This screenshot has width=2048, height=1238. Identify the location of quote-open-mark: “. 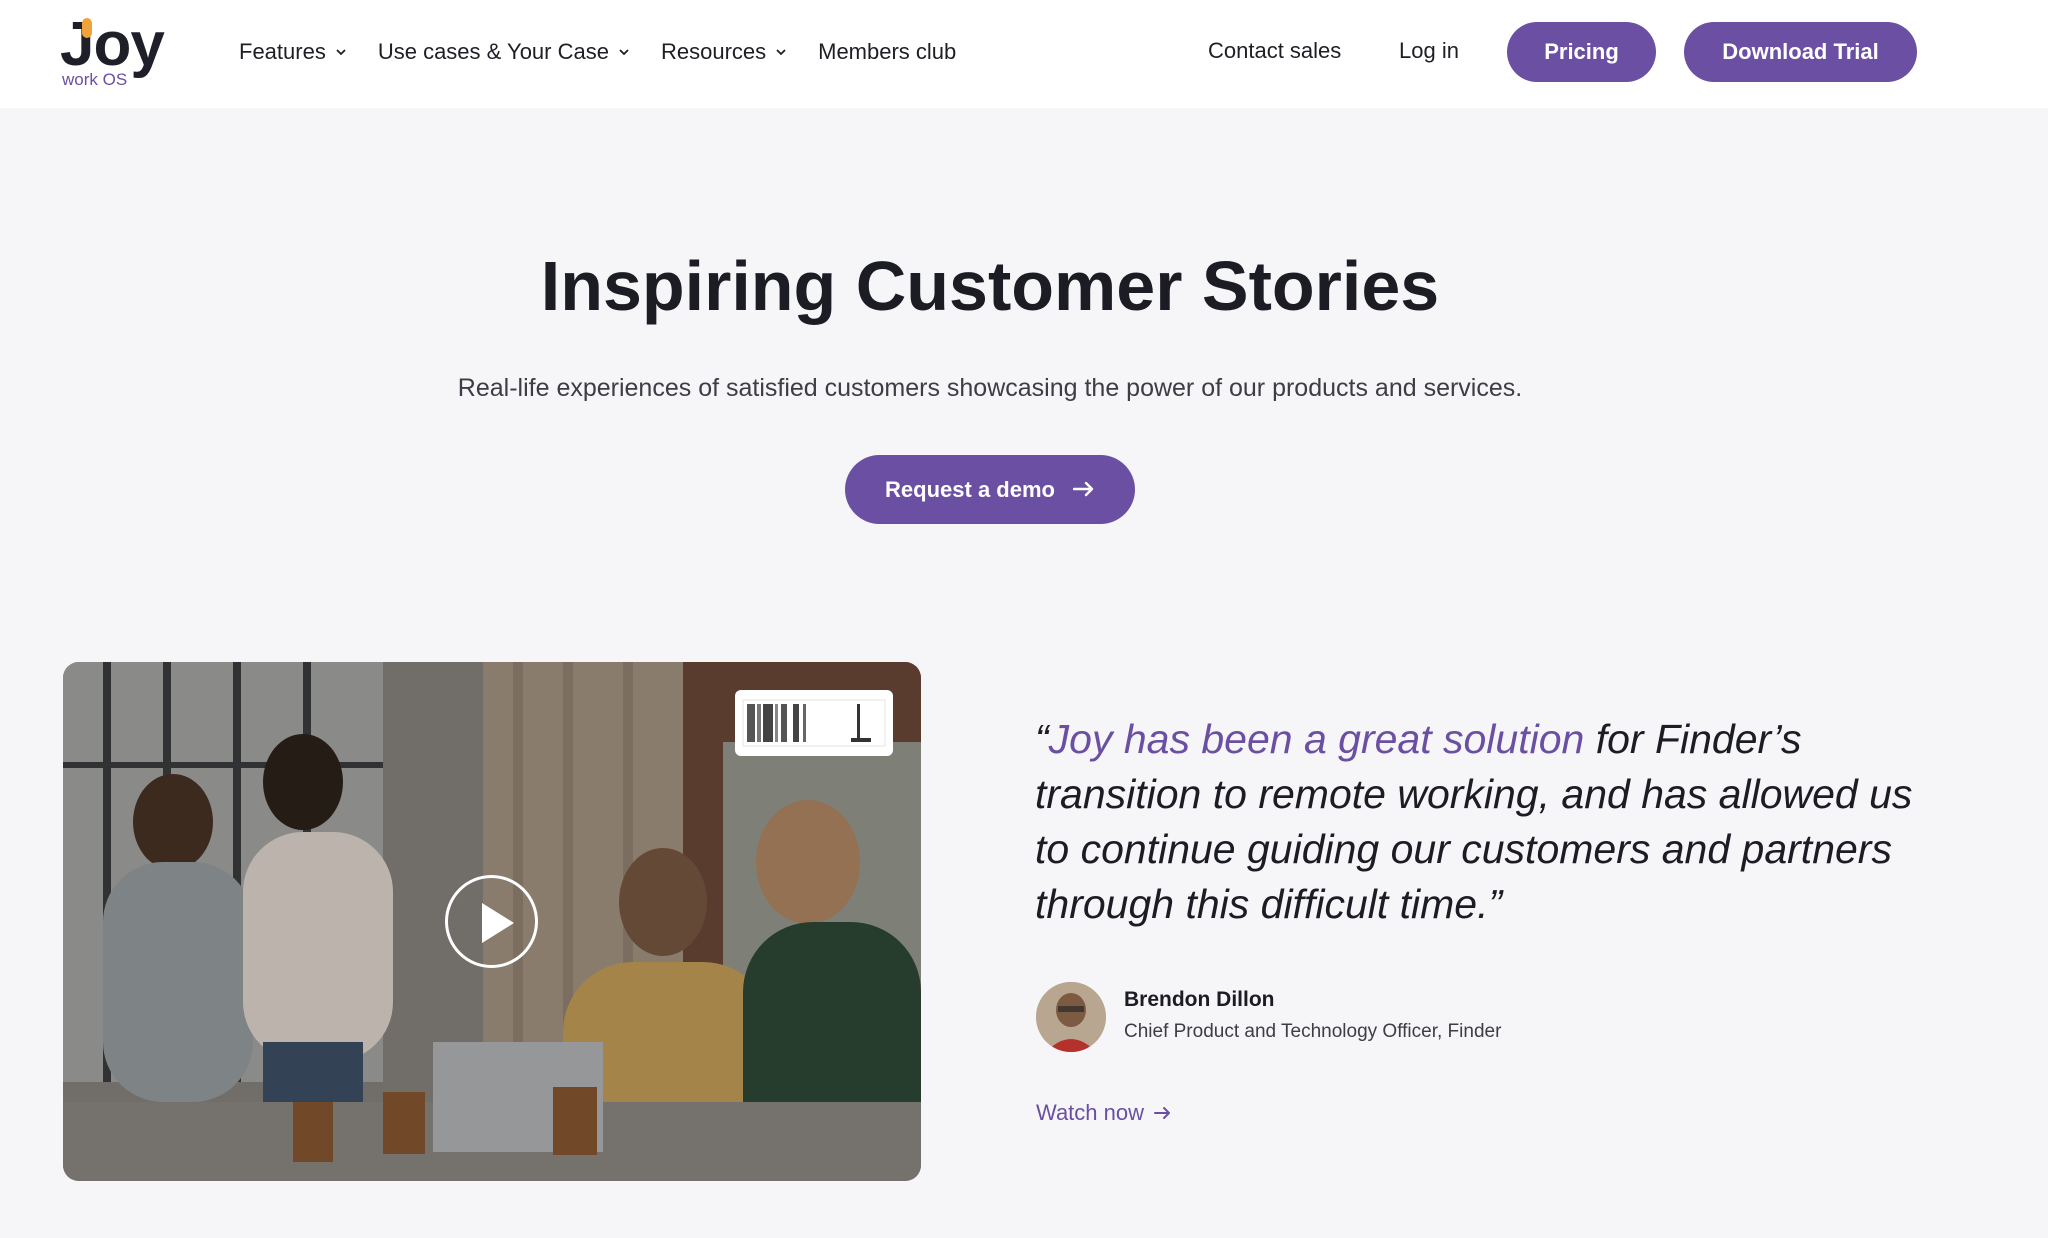
(1042, 739).